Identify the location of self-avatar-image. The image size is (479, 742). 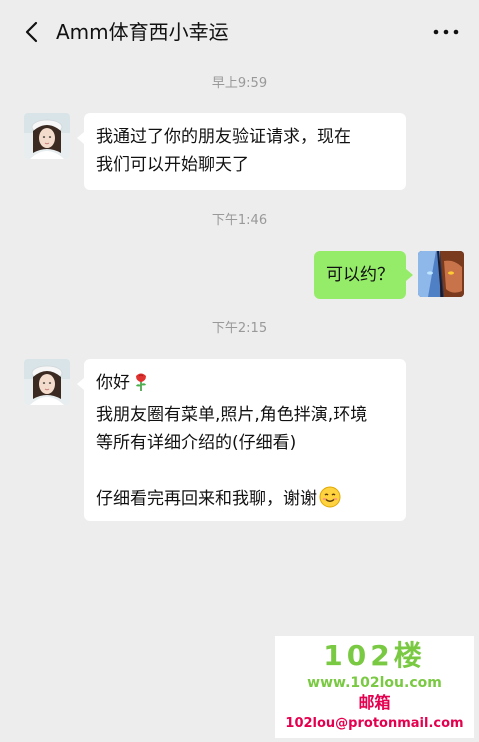
(441, 274).